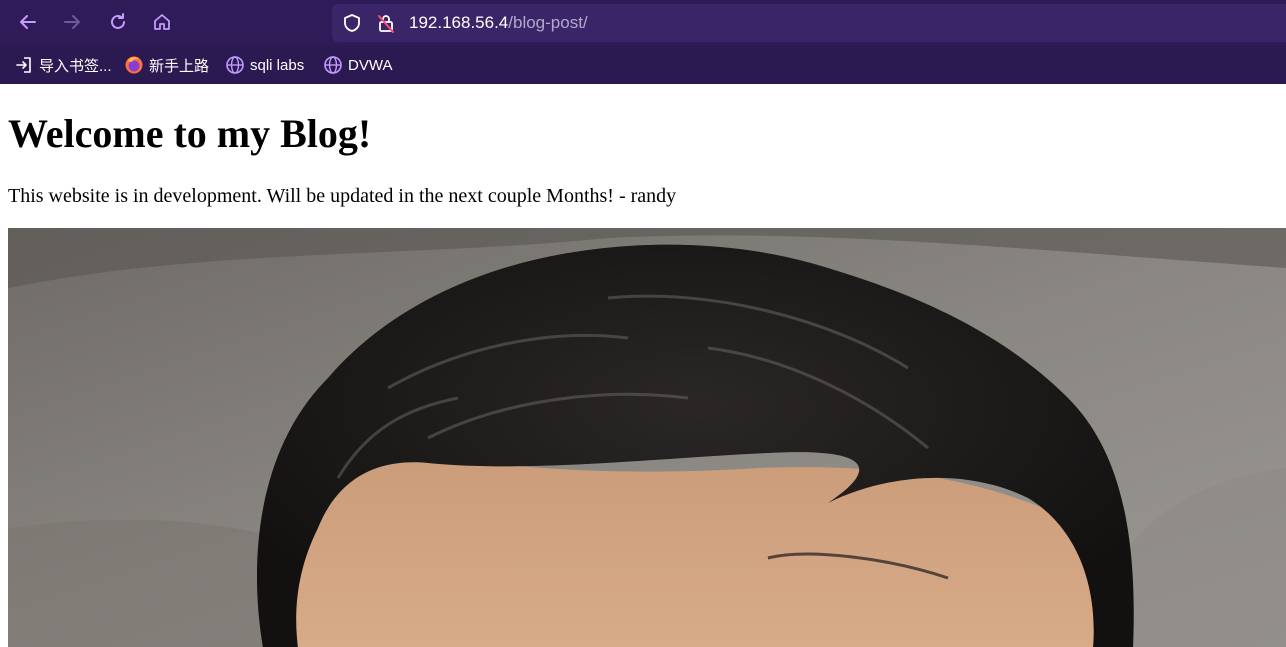  I want to click on back-button, so click(28, 22).